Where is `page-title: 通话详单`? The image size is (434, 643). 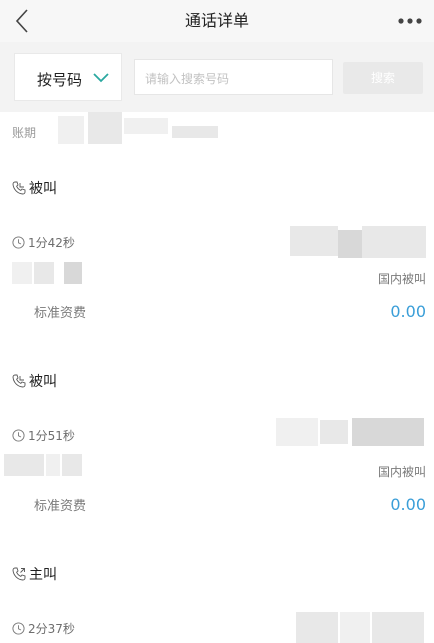 page-title: 通话详单 is located at coordinates (216, 20).